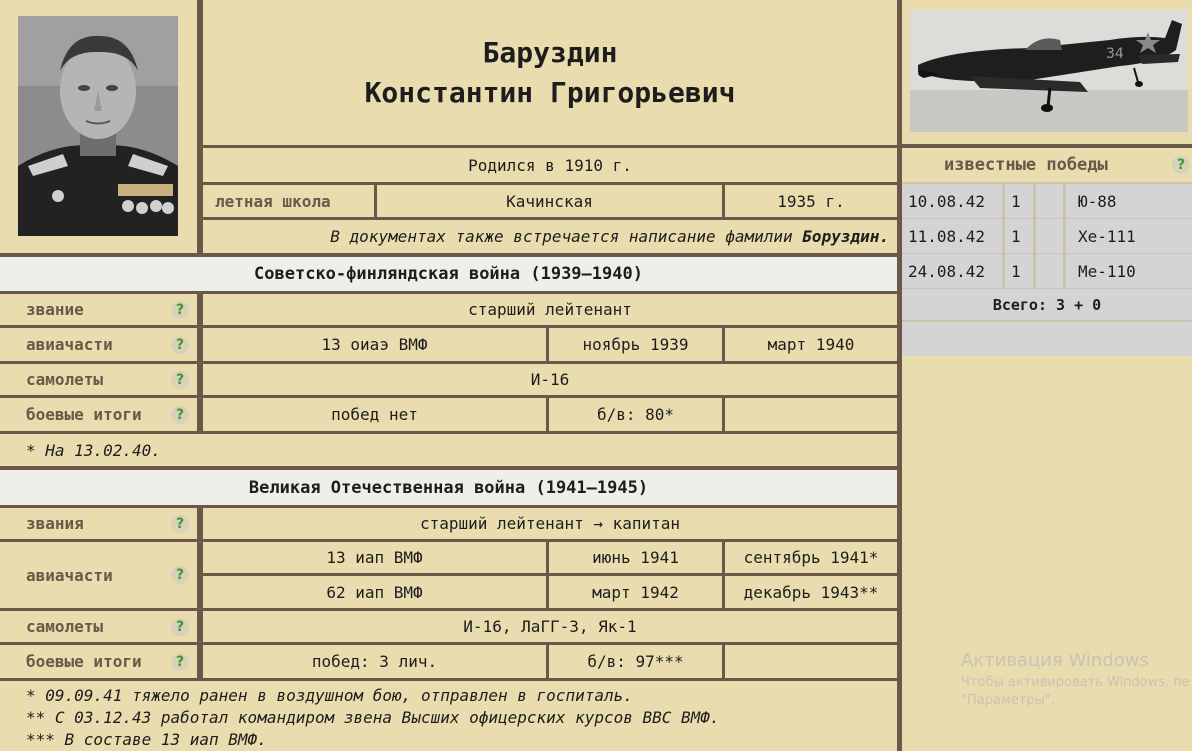  I want to click on finnish-results-label: боевые итоги?, so click(98, 414).